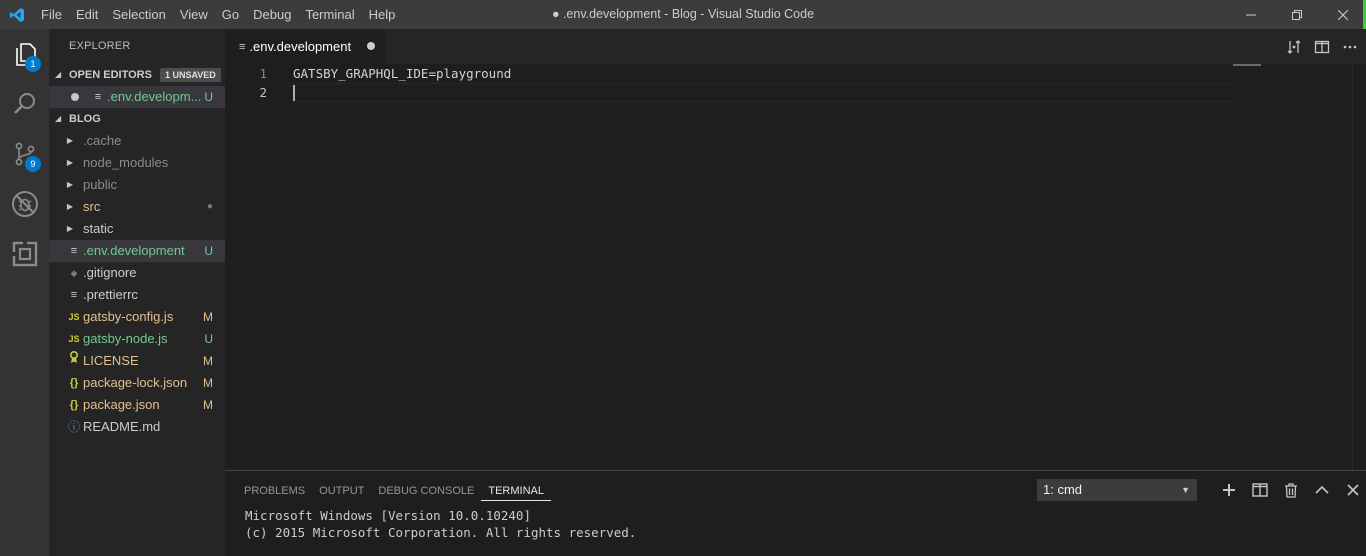 The height and width of the screenshot is (556, 1366). I want to click on line-number: 2, so click(263, 92).